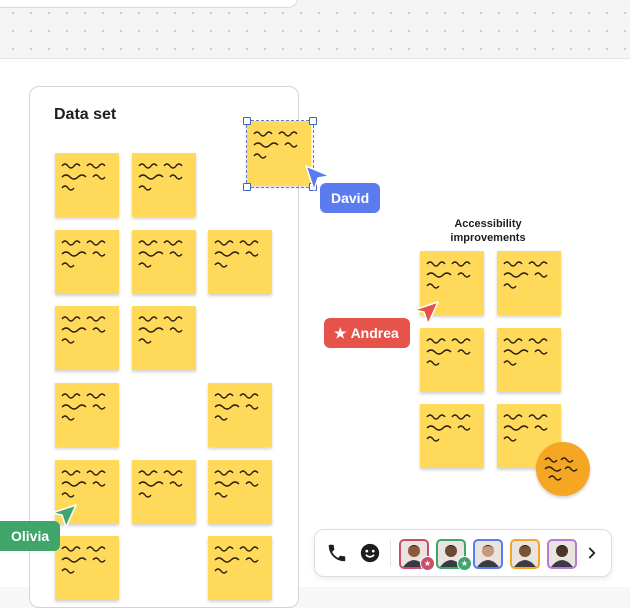 Image resolution: width=630 pixels, height=608 pixels. Describe the element at coordinates (315, 30) in the screenshot. I see `dotted-canvas-background` at that location.